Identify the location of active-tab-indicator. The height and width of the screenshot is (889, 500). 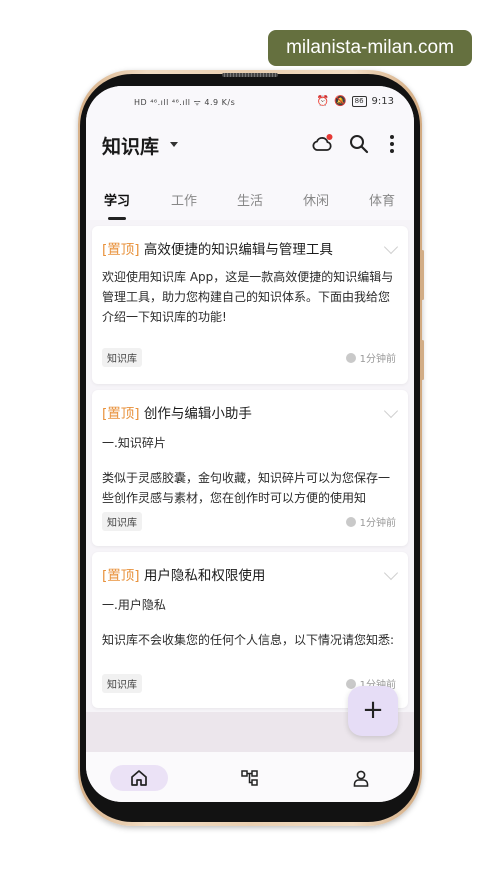
(117, 218).